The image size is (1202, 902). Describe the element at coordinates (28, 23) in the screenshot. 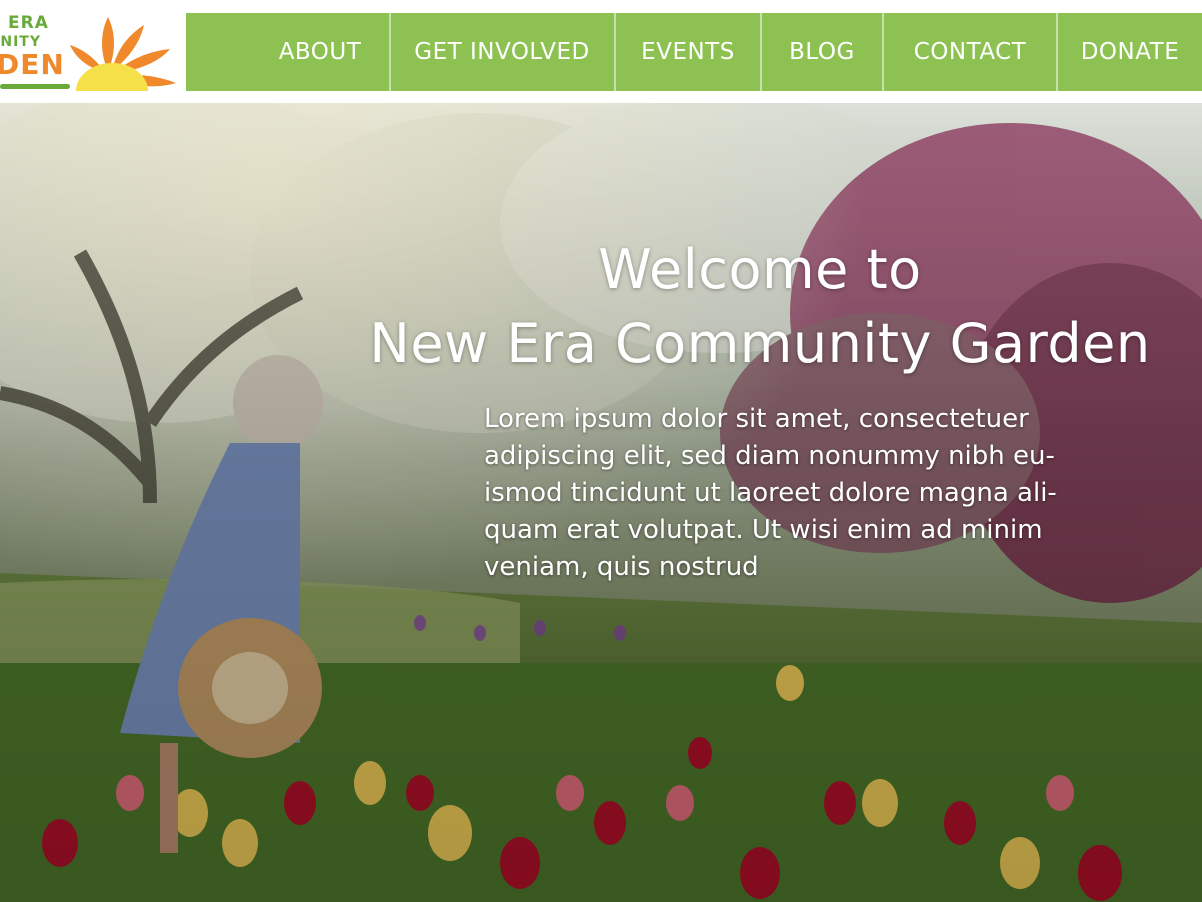

I see `logo-text-line1: ERA` at that location.